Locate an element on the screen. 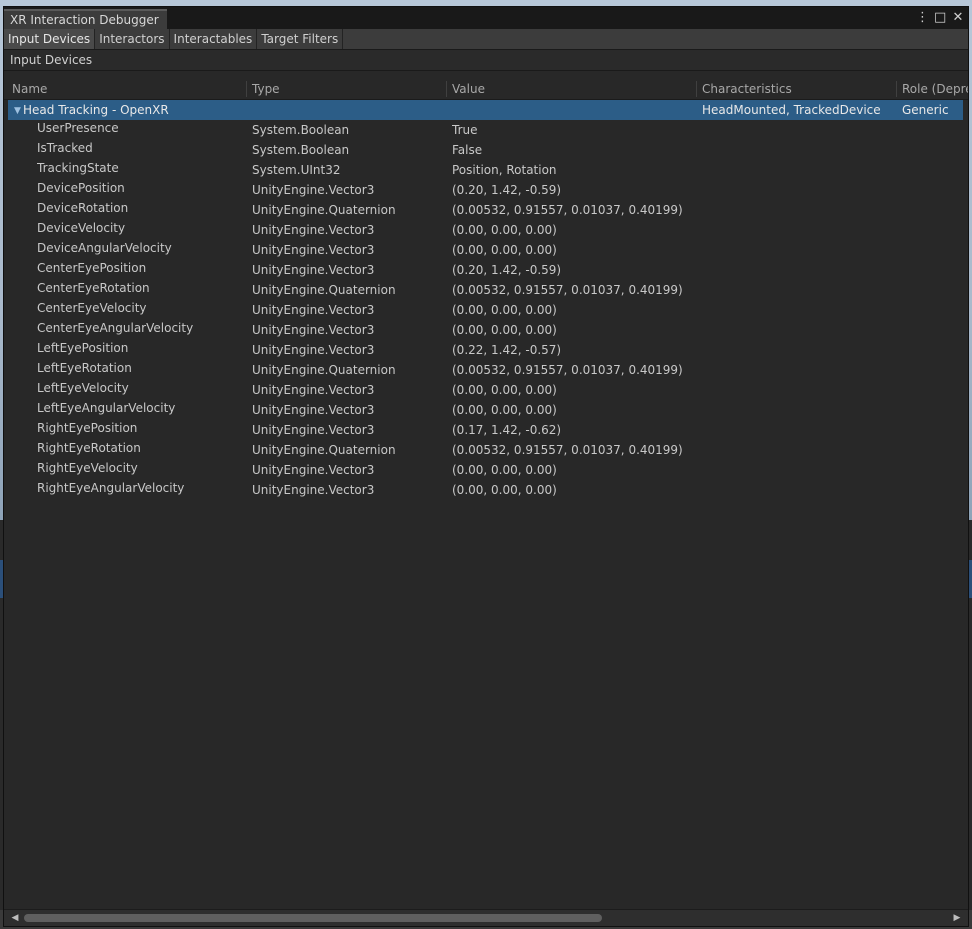 This screenshot has width=972, height=929. scroll-left-icon: ◀ is located at coordinates (15, 918).